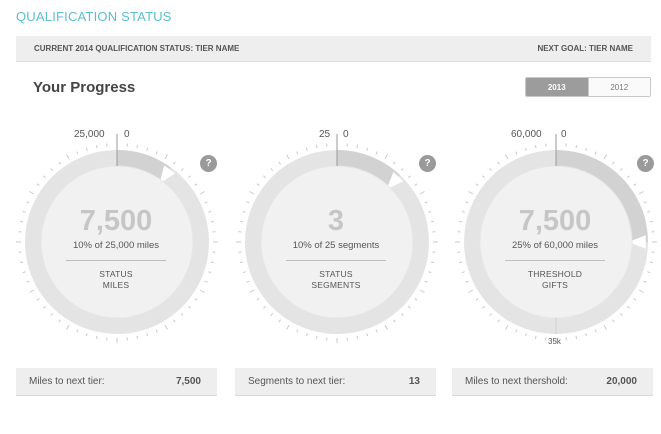  I want to click on gauge-3-help-icon: ?, so click(645, 163).